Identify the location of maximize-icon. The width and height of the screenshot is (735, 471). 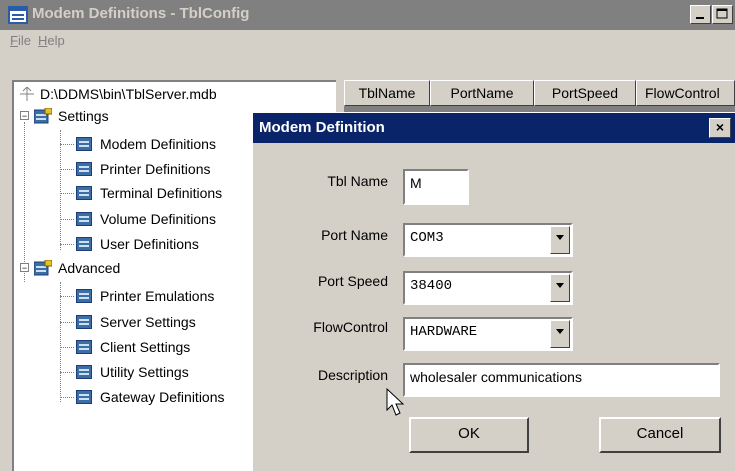
(722, 13).